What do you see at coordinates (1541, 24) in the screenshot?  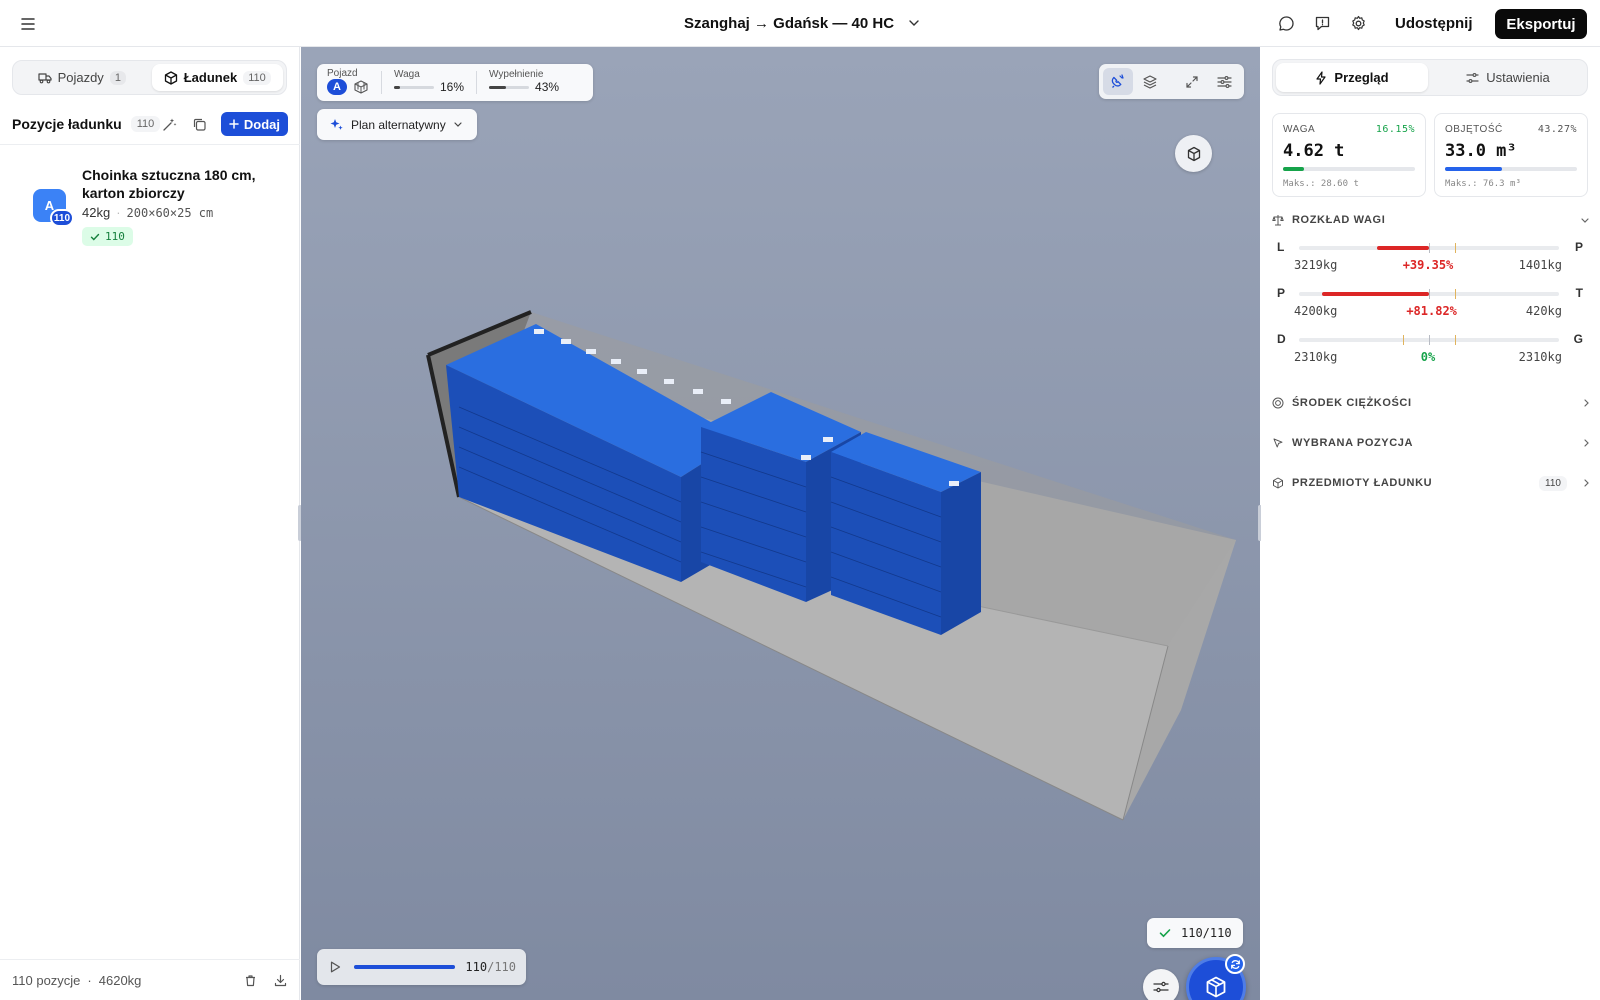 I see `export-button: Eksportuj` at bounding box center [1541, 24].